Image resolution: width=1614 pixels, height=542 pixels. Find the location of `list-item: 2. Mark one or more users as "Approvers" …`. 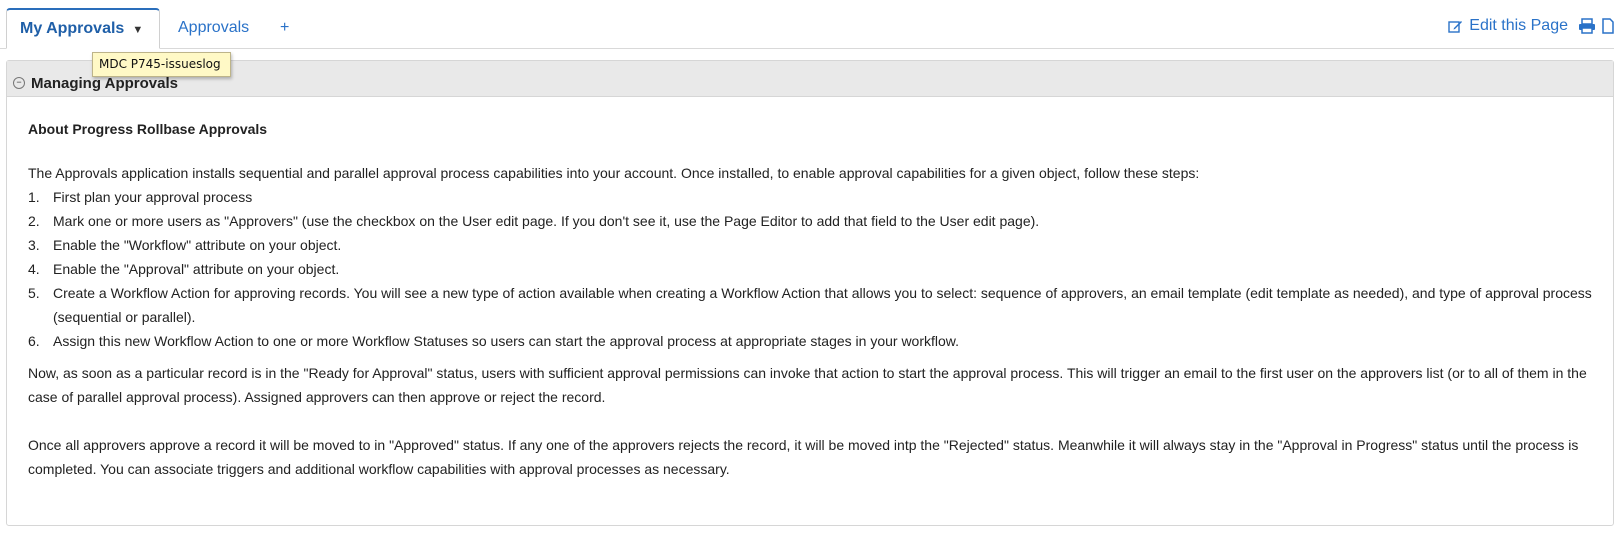

list-item: 2. Mark one or more users as "Approvers" … is located at coordinates (820, 221).